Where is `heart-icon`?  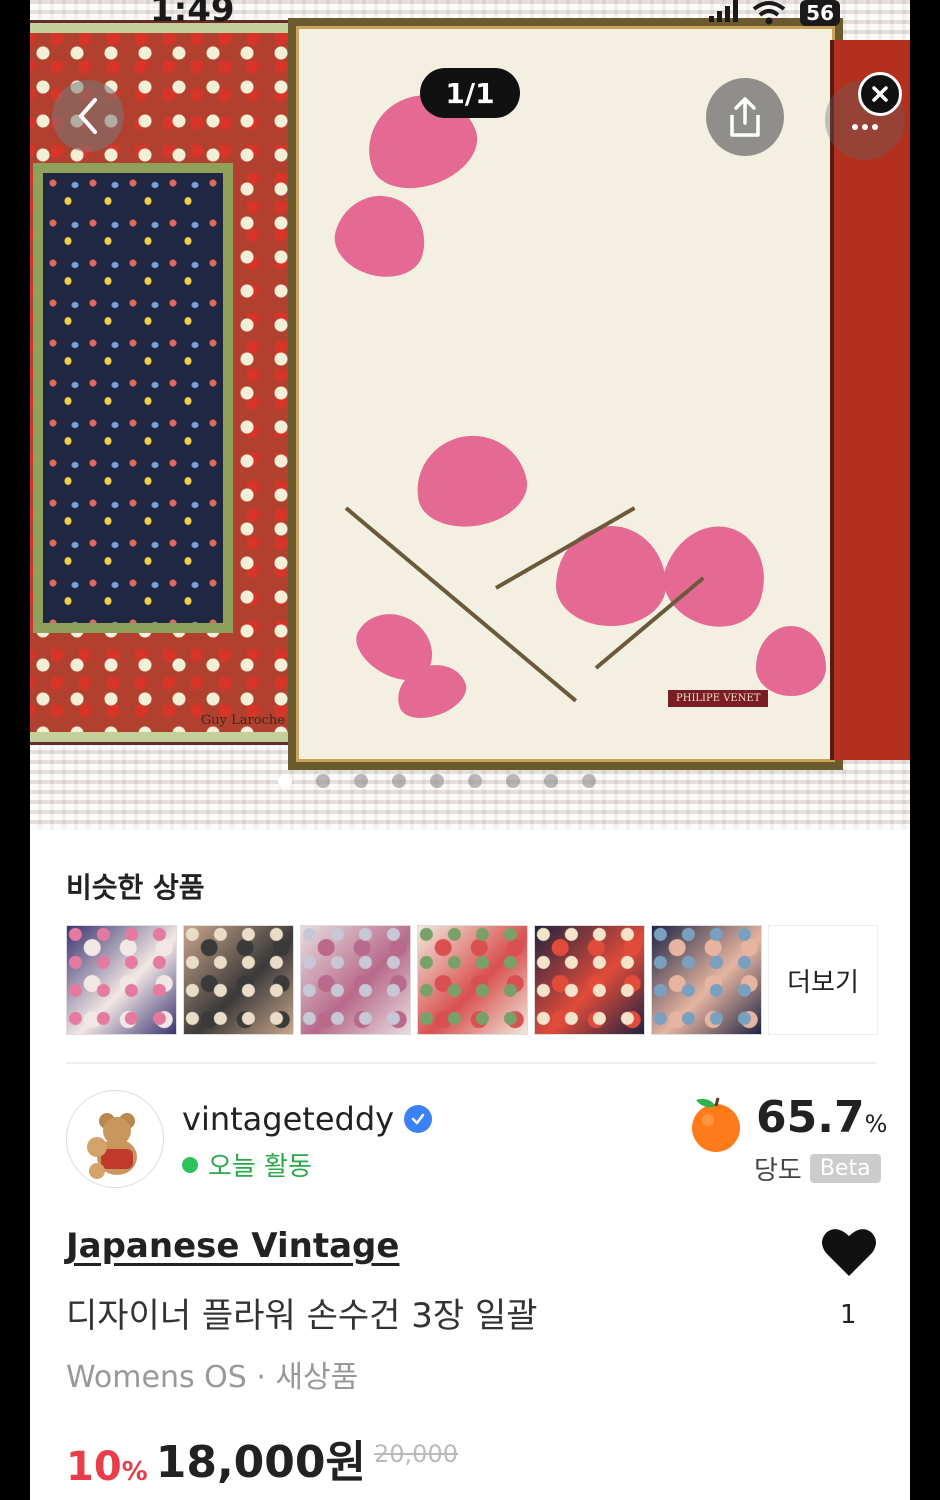 heart-icon is located at coordinates (849, 1252).